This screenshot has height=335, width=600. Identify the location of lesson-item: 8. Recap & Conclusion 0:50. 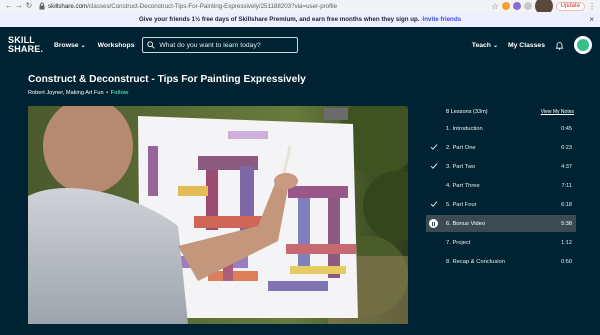
(501, 261).